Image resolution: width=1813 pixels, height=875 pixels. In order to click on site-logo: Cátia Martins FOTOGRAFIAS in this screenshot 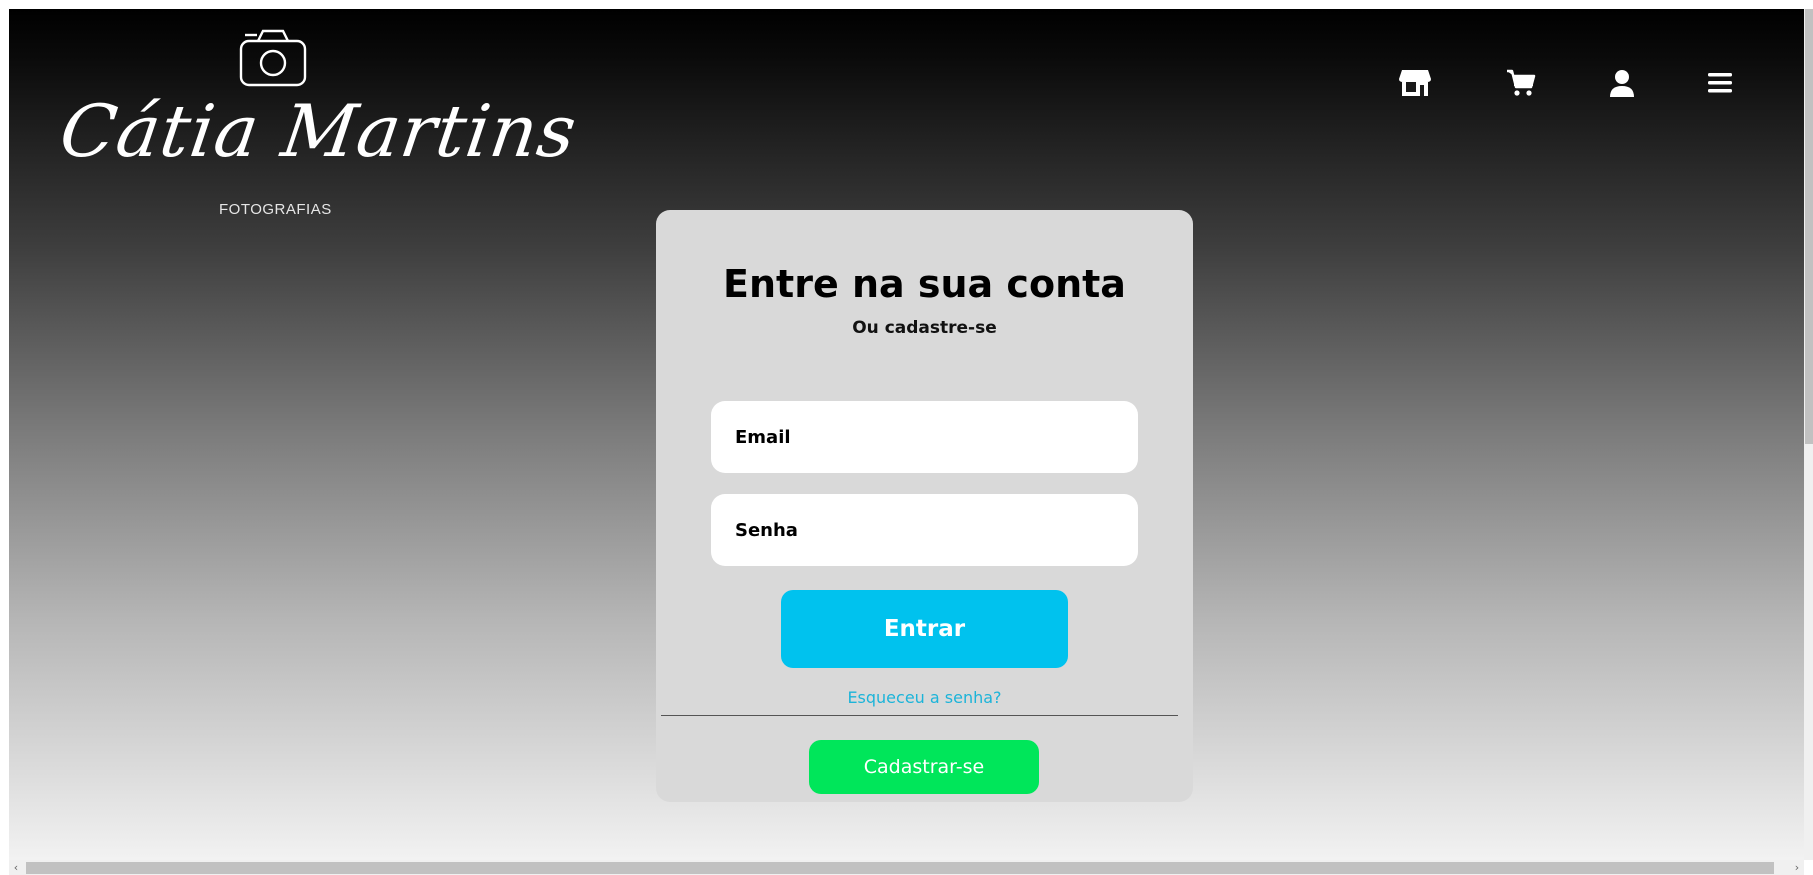, I will do `click(318, 123)`.